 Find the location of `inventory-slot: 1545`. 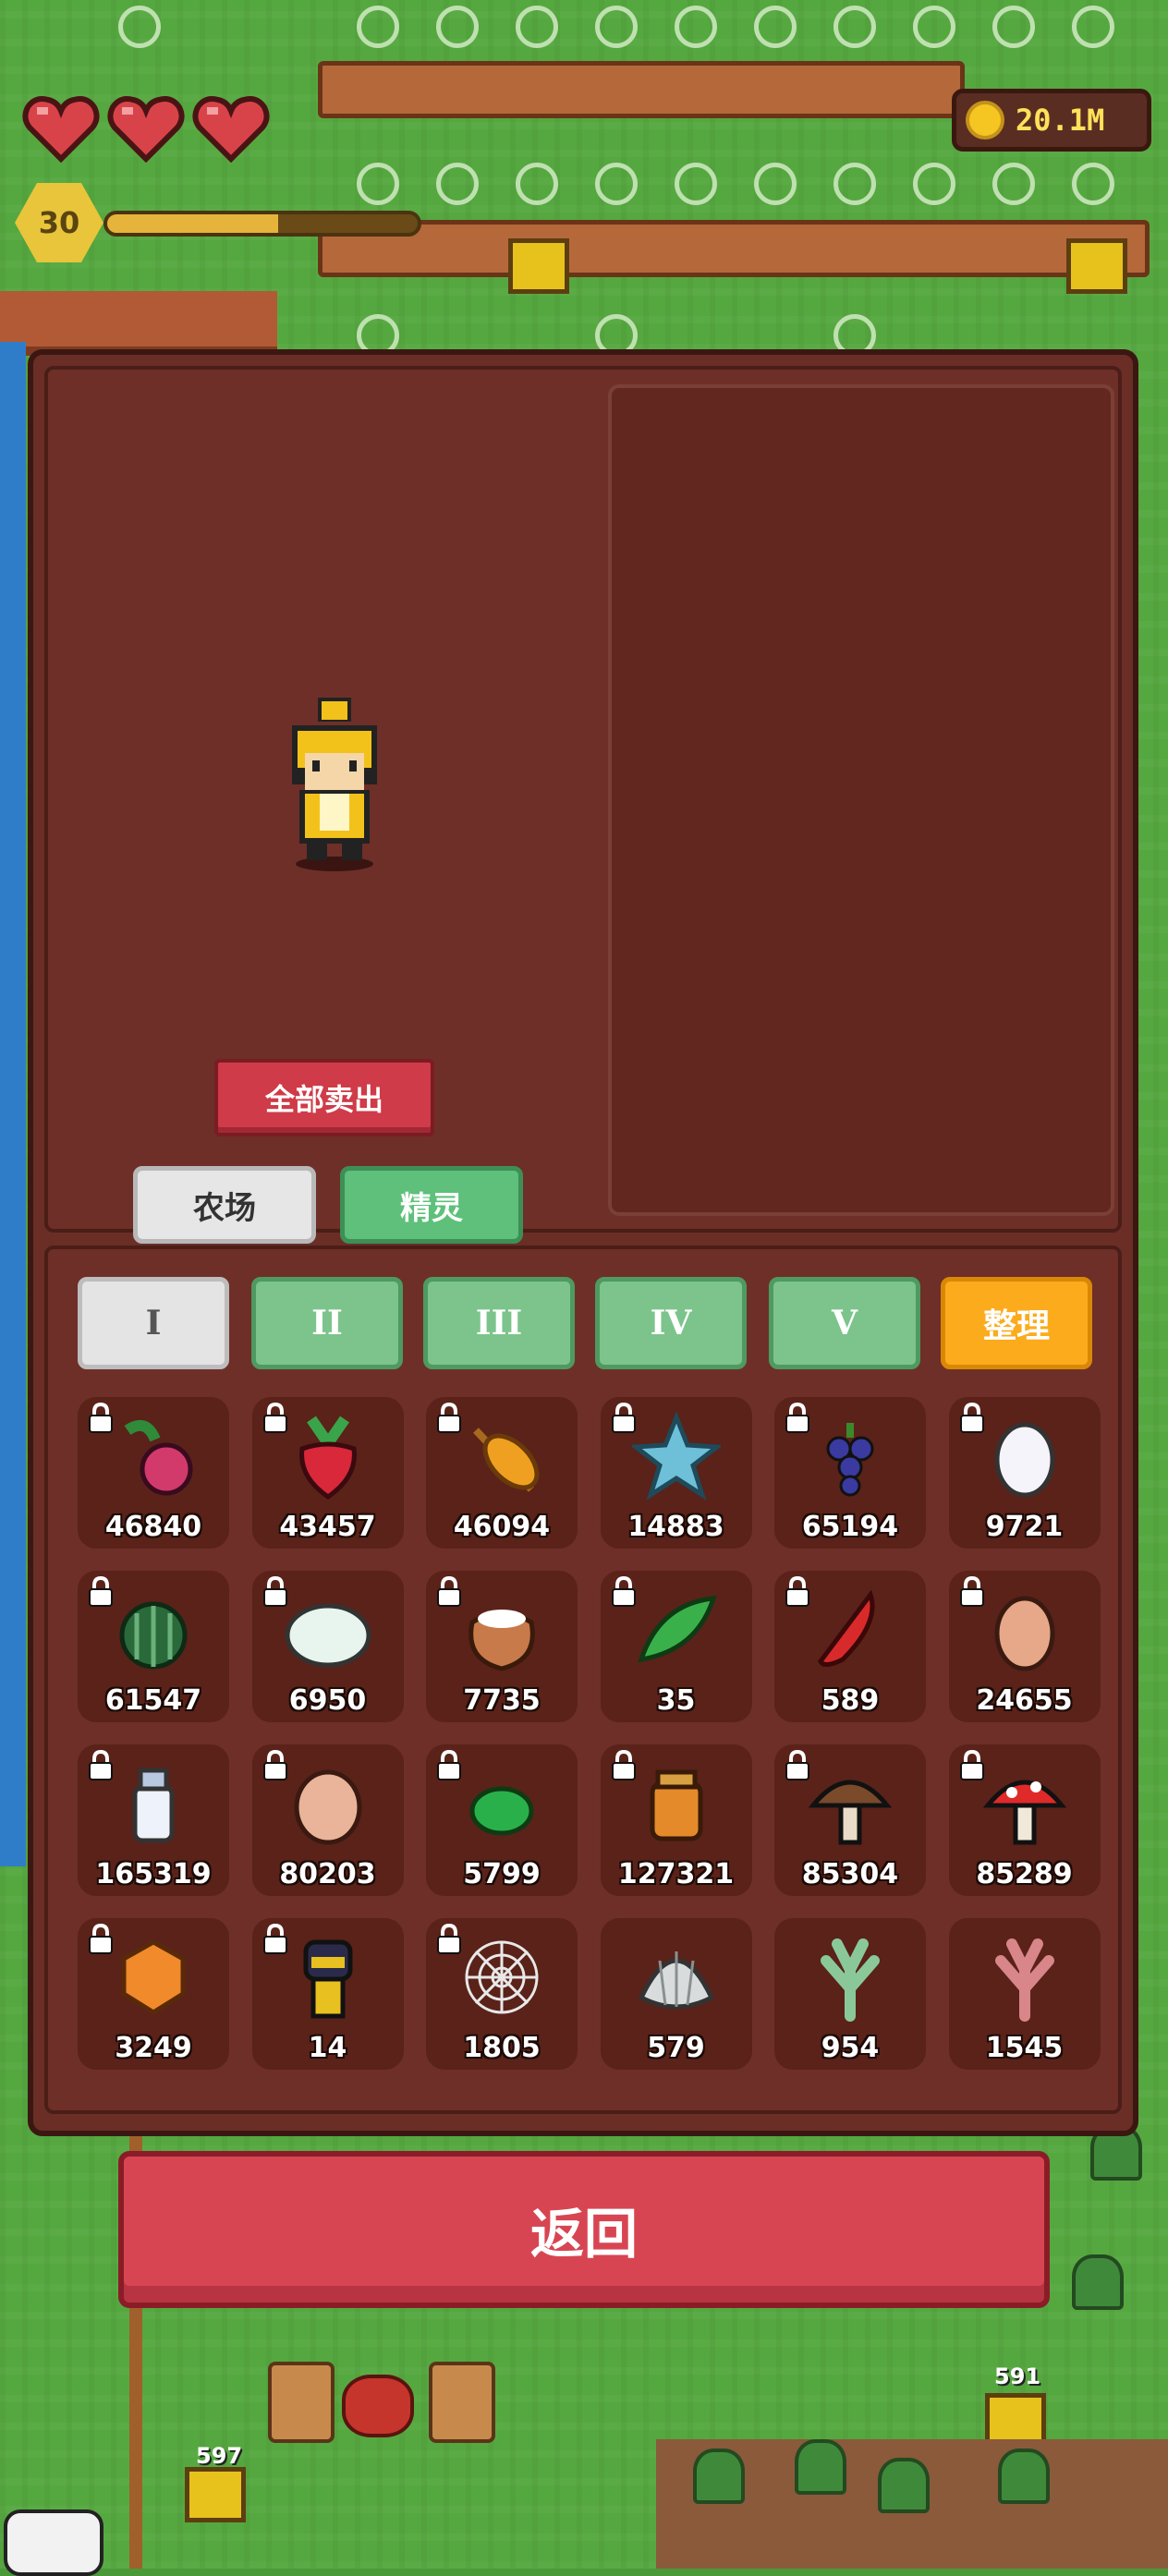

inventory-slot: 1545 is located at coordinates (1025, 1994).